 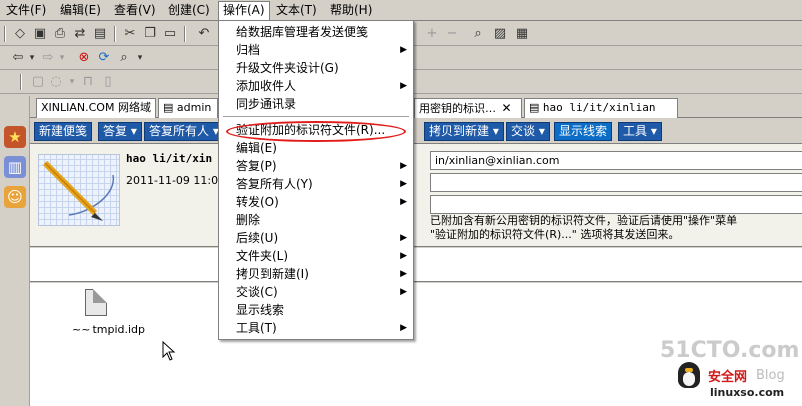 I want to click on menu-file: 文件(F), so click(x=26, y=10).